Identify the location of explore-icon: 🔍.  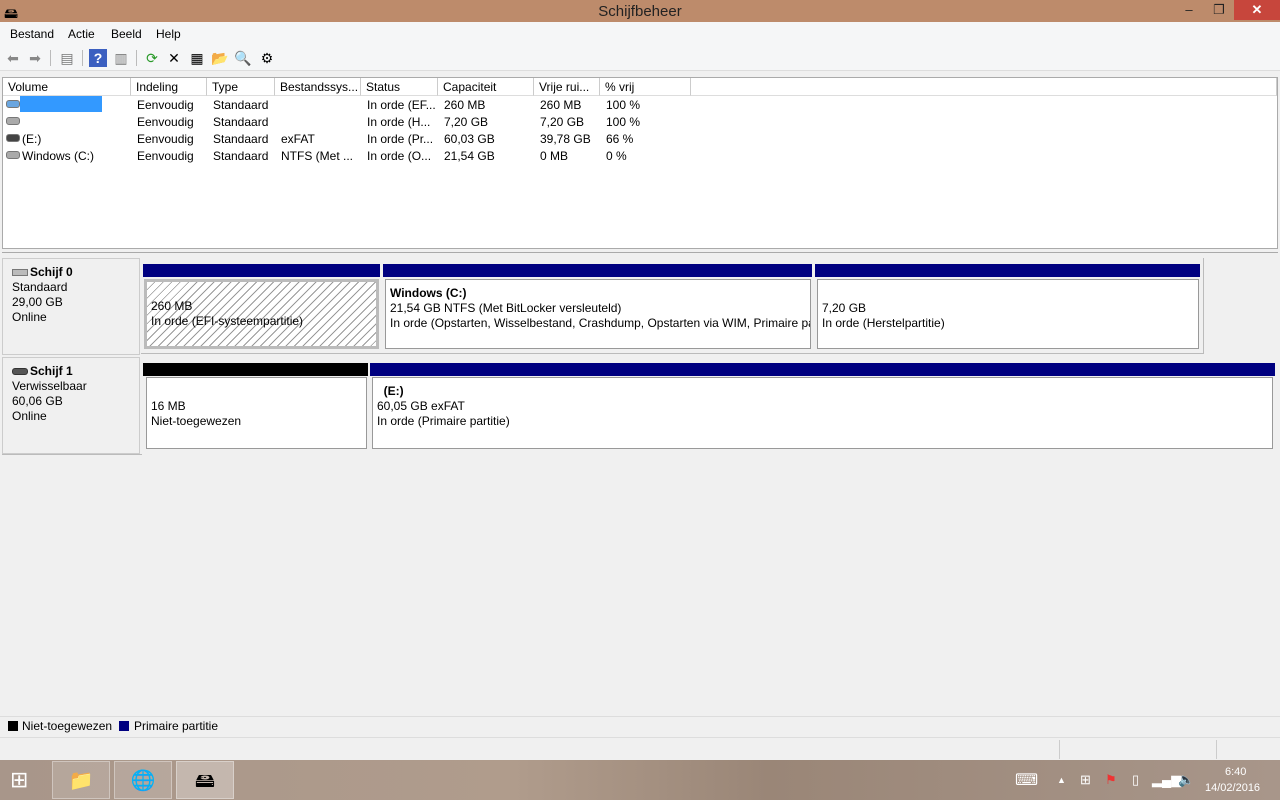
(243, 58).